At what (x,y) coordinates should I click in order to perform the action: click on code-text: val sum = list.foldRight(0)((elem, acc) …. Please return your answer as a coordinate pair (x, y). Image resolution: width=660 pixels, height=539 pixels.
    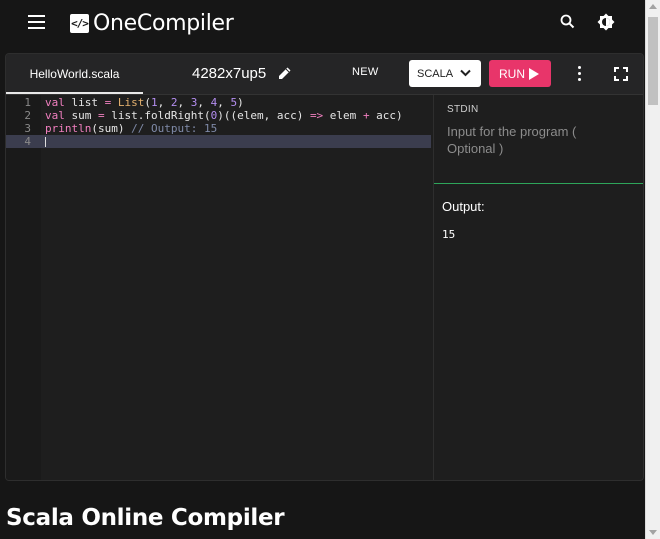
    Looking at the image, I should click on (224, 115).